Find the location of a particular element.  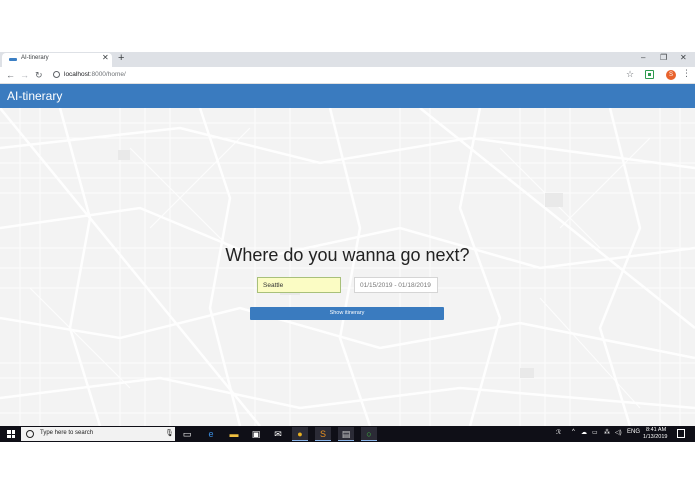

file-explorer-icon: ▬ is located at coordinates (234, 434).